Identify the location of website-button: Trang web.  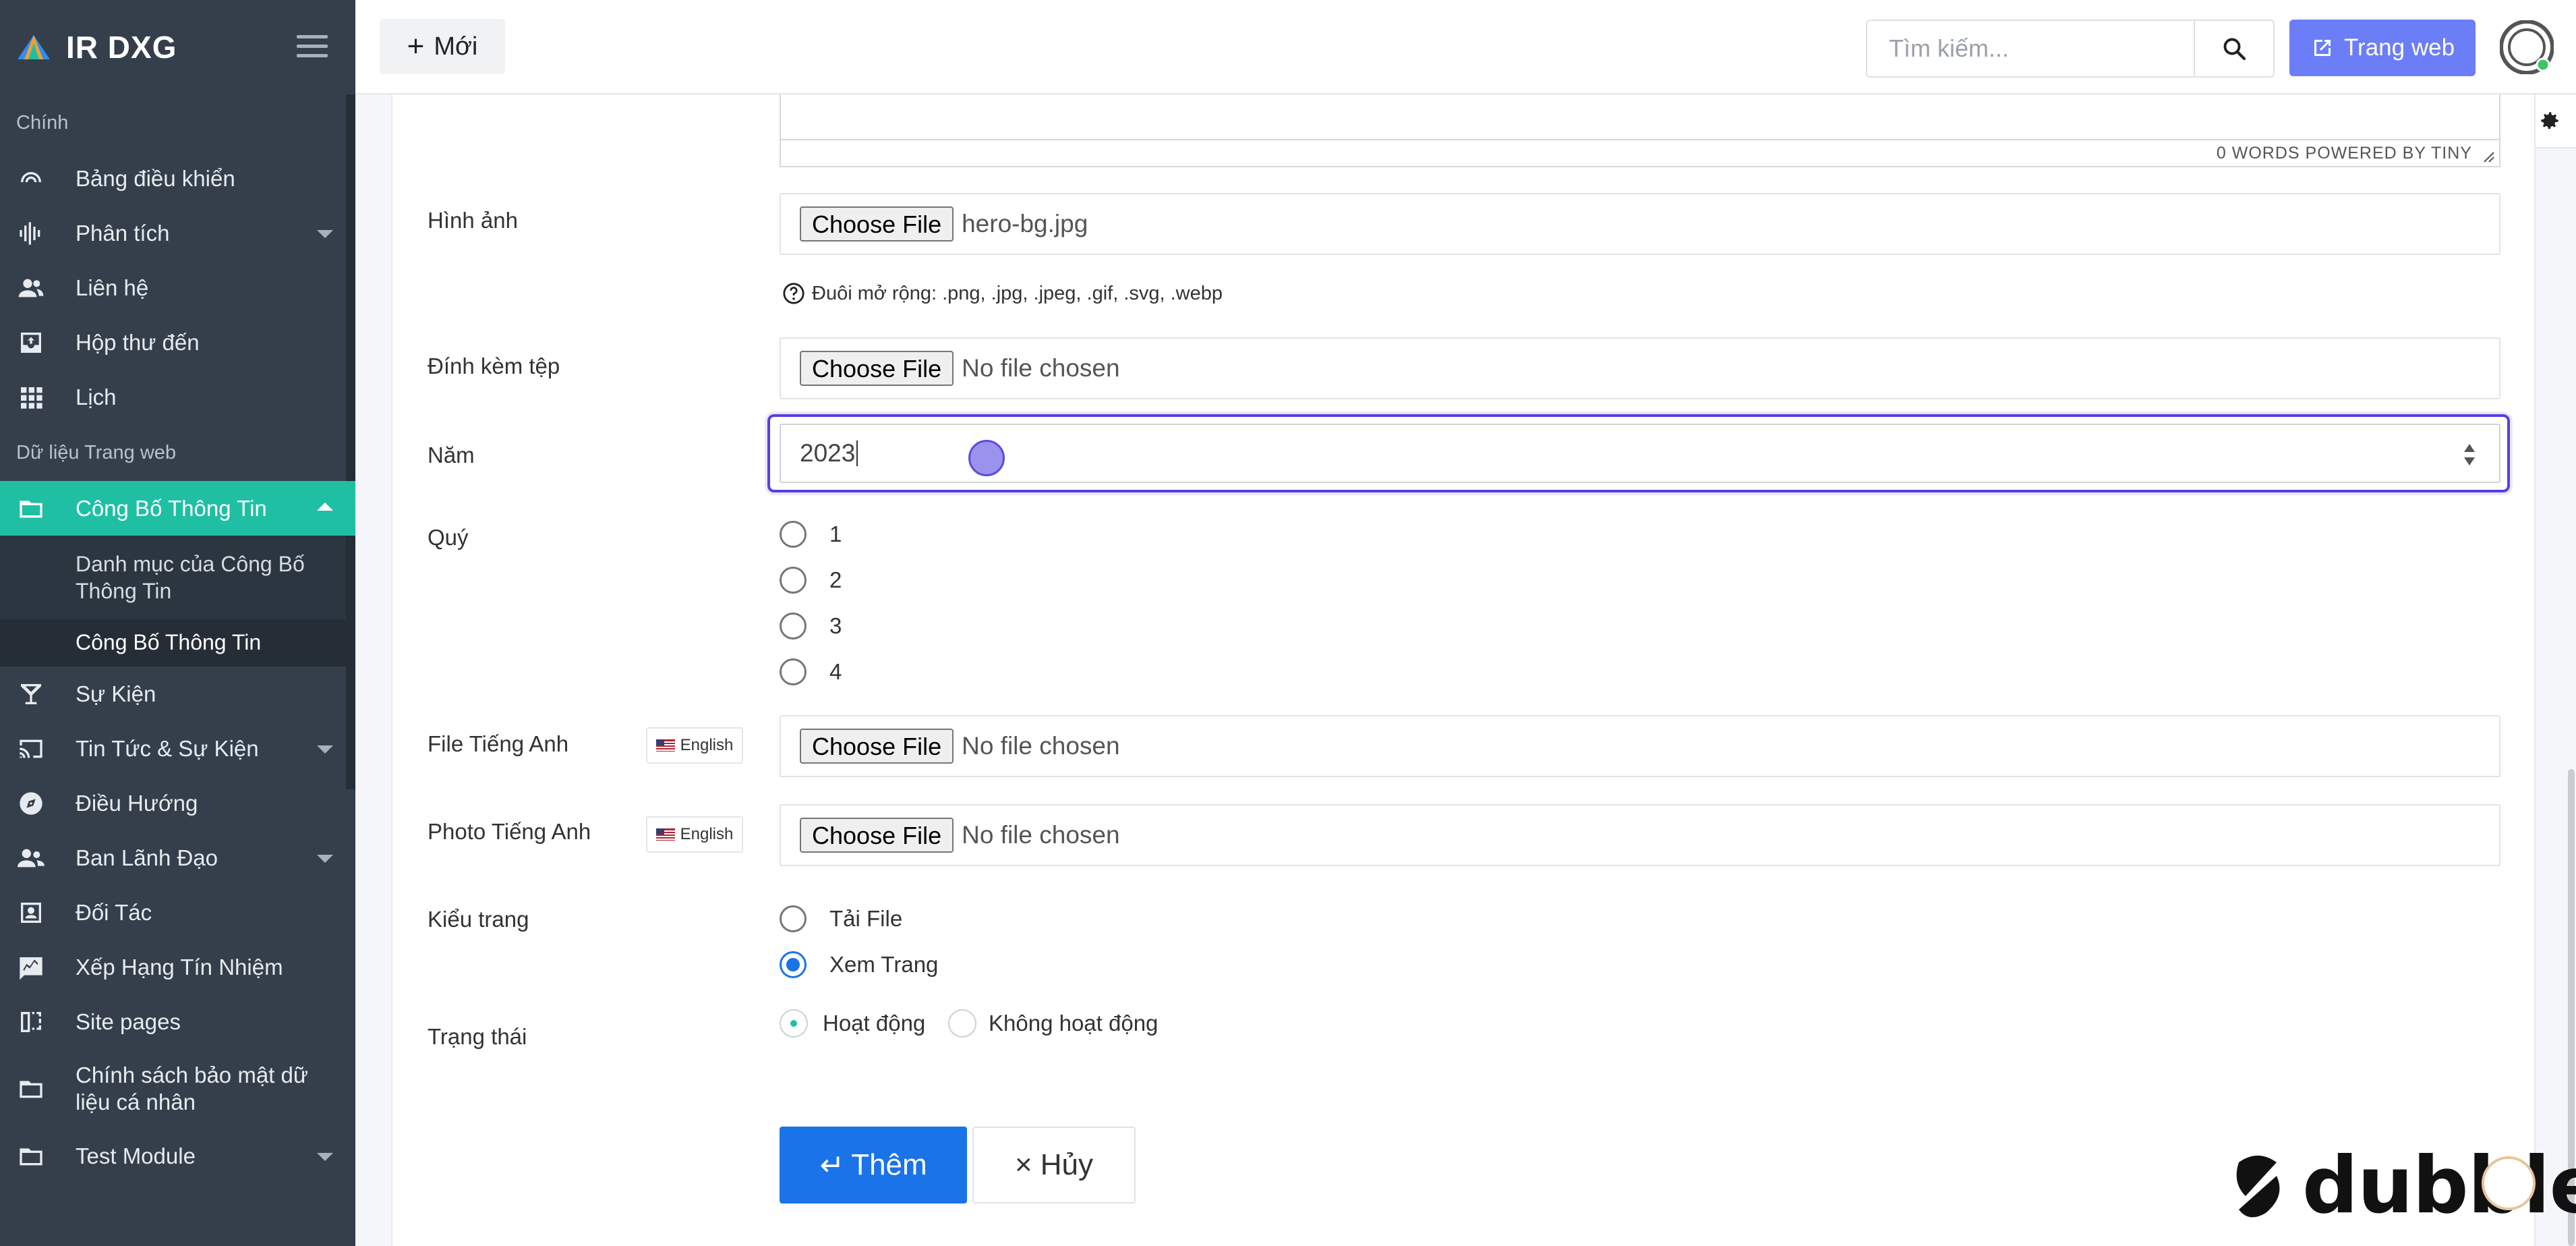
(2382, 48).